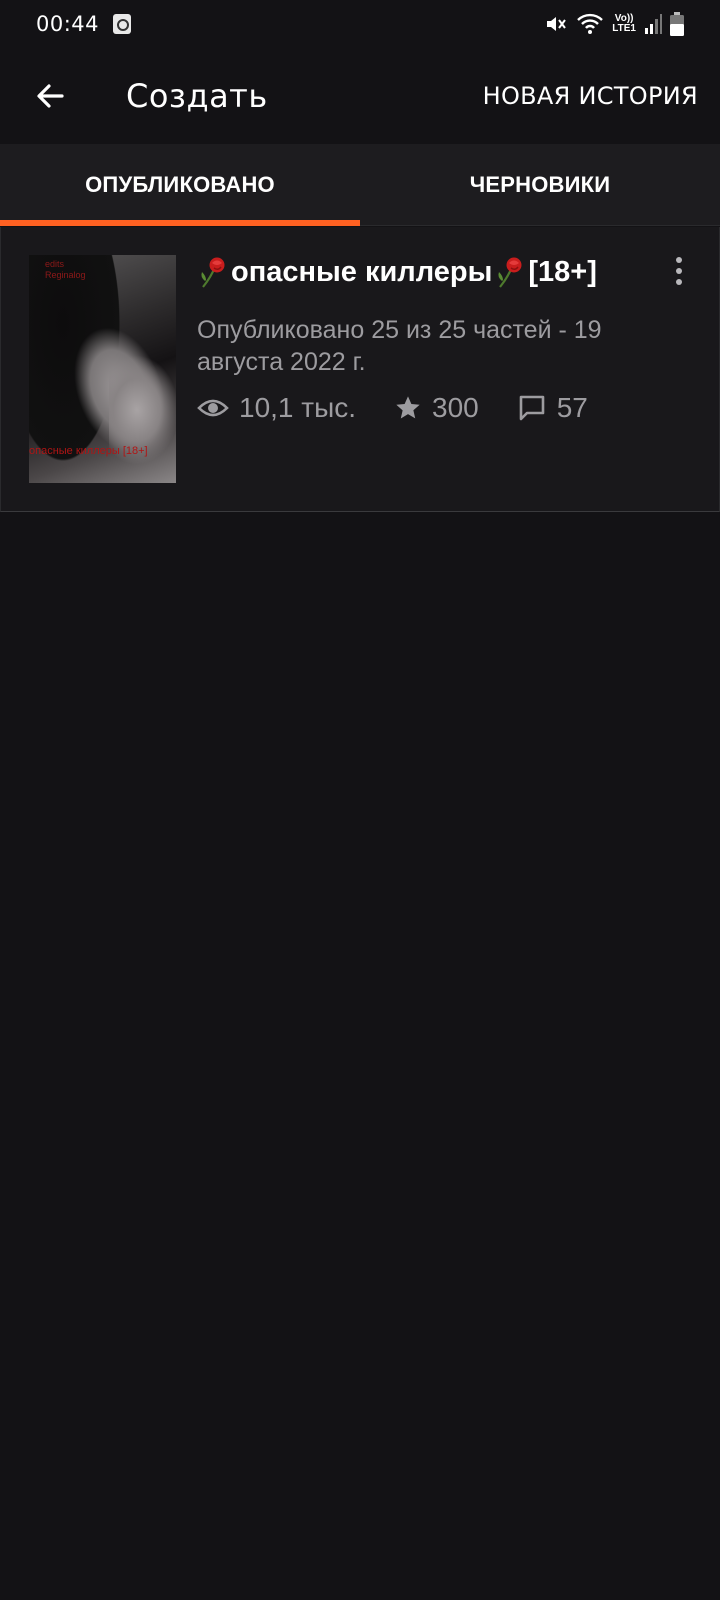 Image resolution: width=720 pixels, height=1600 pixels. What do you see at coordinates (88, 451) in the screenshot?
I see `cover-bottom-text: опасные киллеры [18+]` at bounding box center [88, 451].